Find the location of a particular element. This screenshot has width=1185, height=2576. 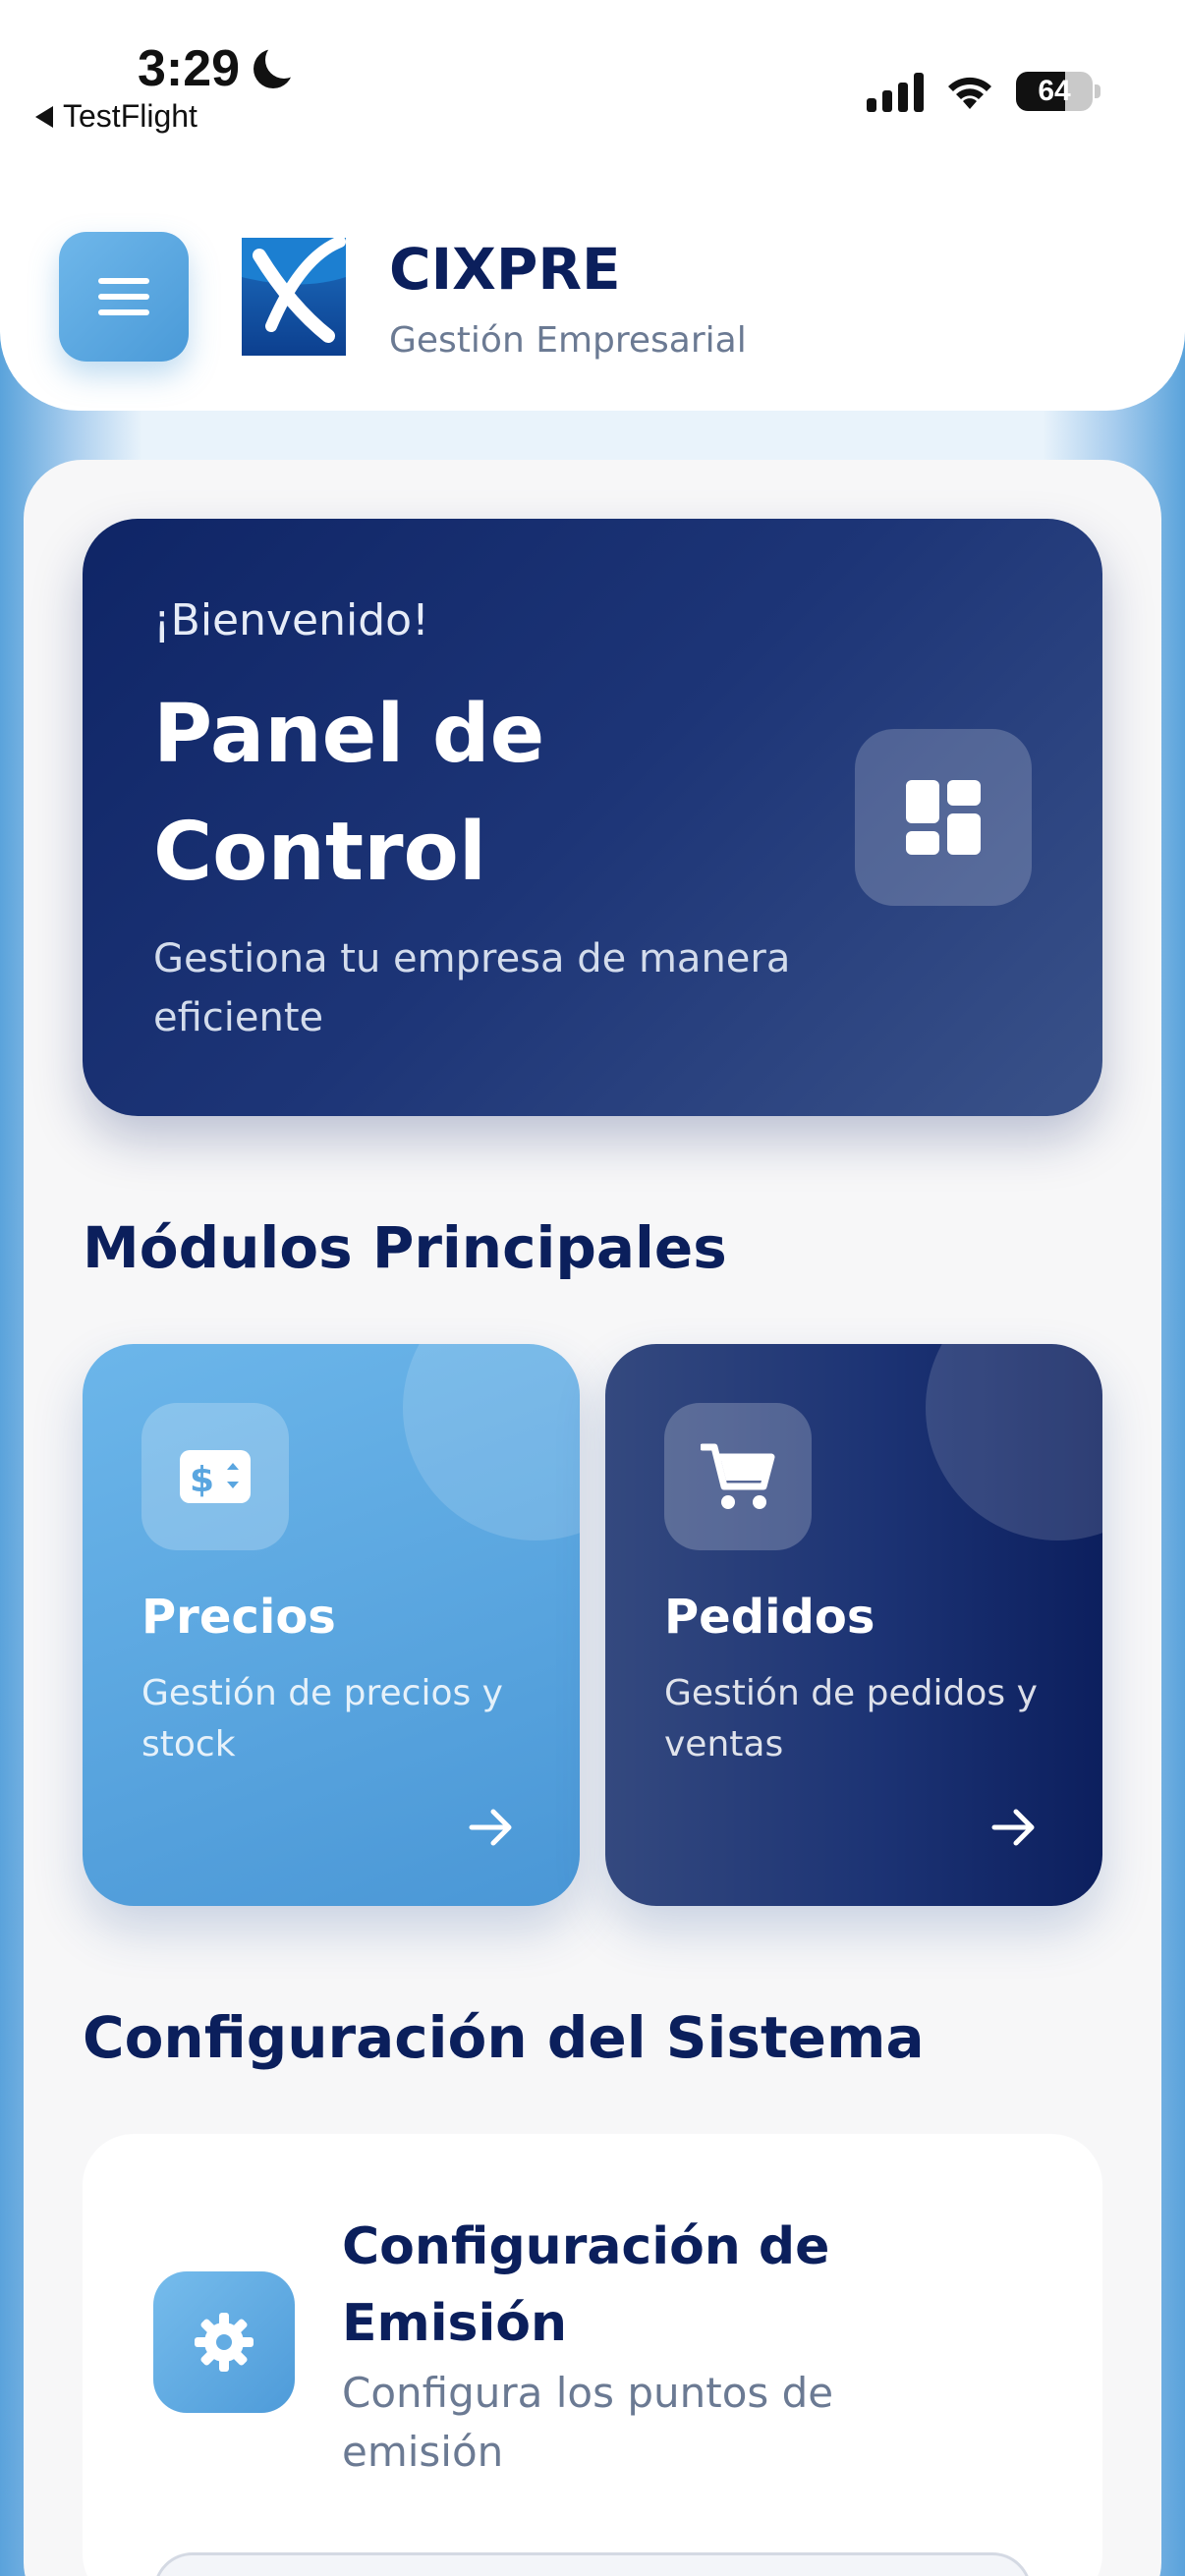

module-title: Pedidos is located at coordinates (770, 1617).